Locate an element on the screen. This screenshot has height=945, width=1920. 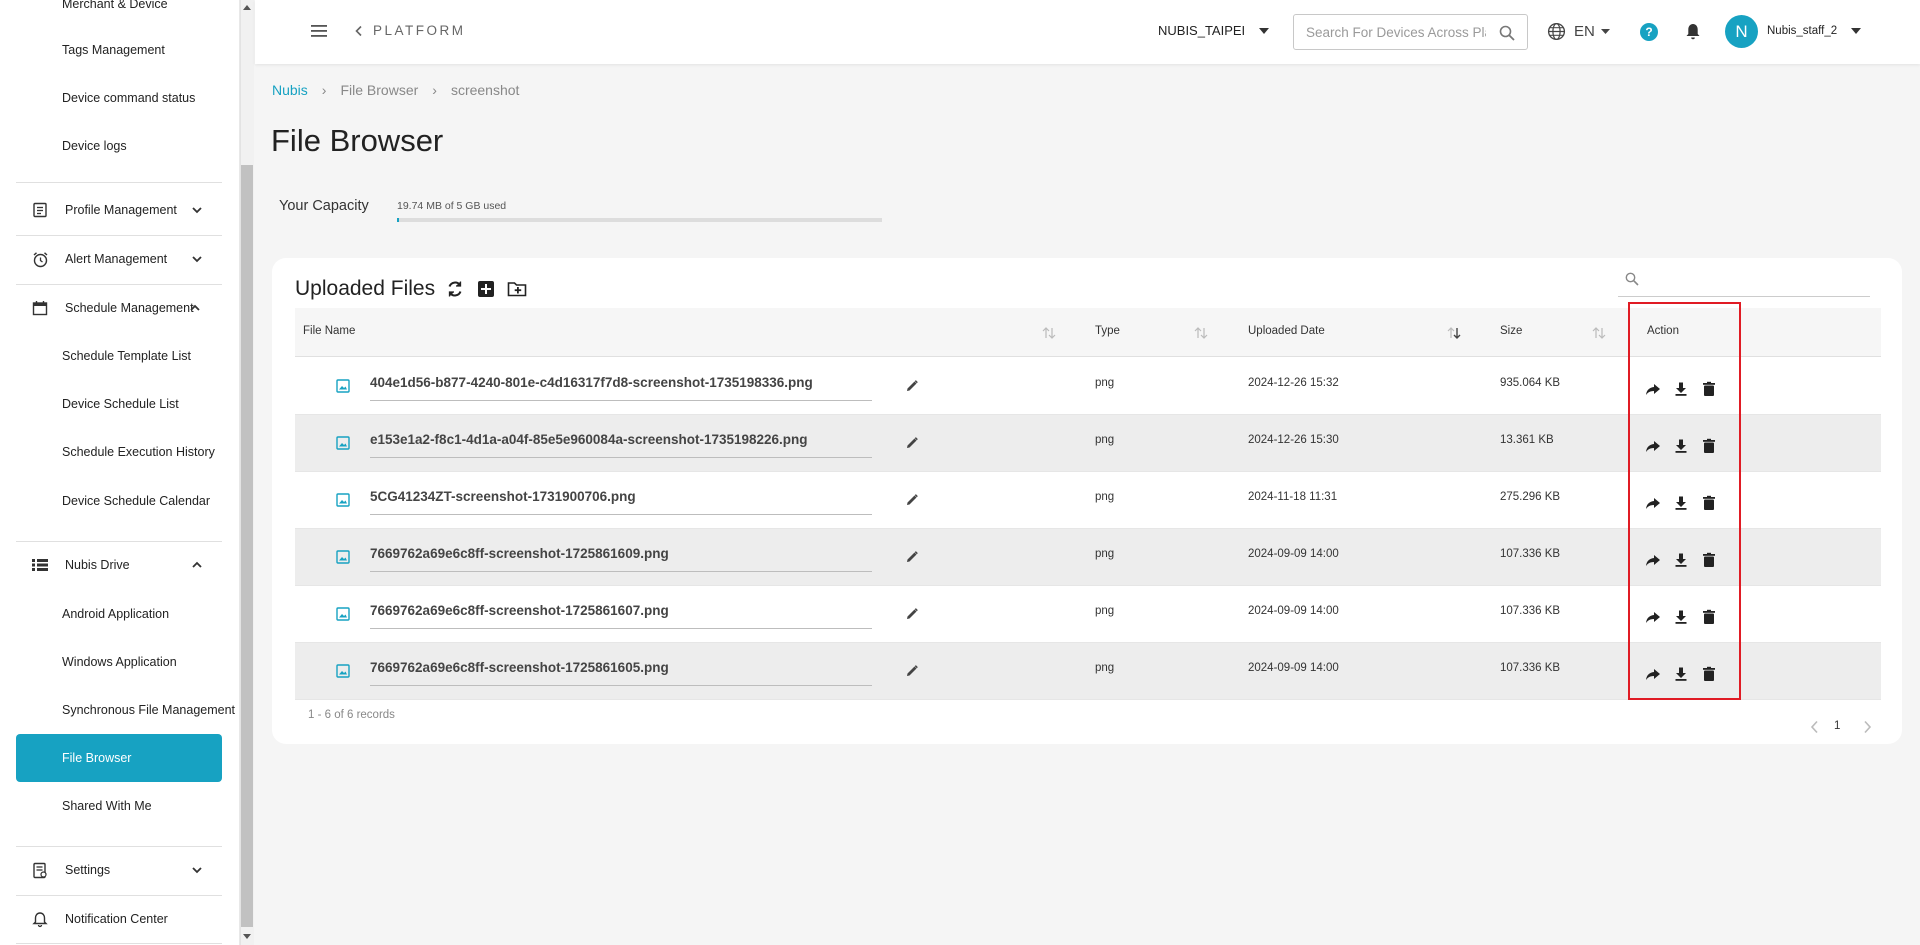
sort-desc-icon is located at coordinates (1454, 333).